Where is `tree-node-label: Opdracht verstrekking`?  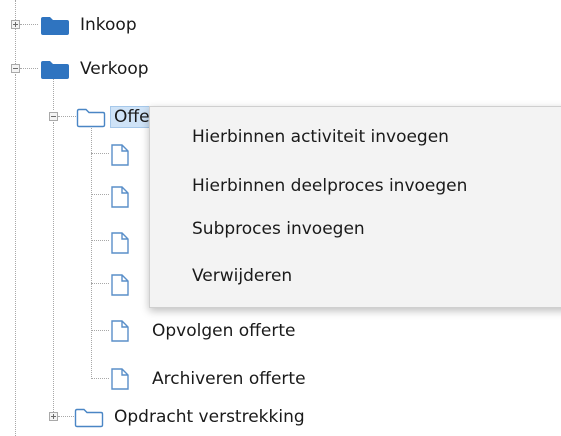
tree-node-label: Opdracht verstrekking is located at coordinates (209, 417).